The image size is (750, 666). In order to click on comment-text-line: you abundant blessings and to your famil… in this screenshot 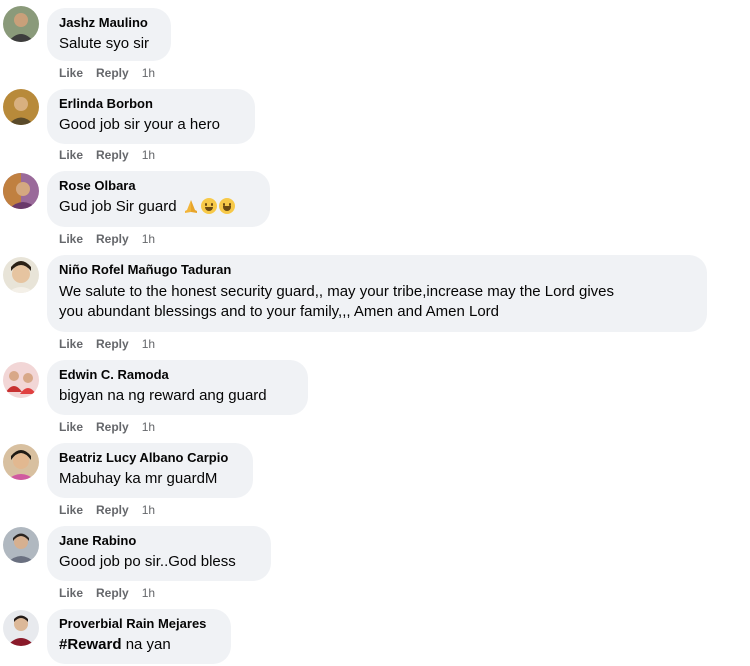, I will do `click(279, 311)`.